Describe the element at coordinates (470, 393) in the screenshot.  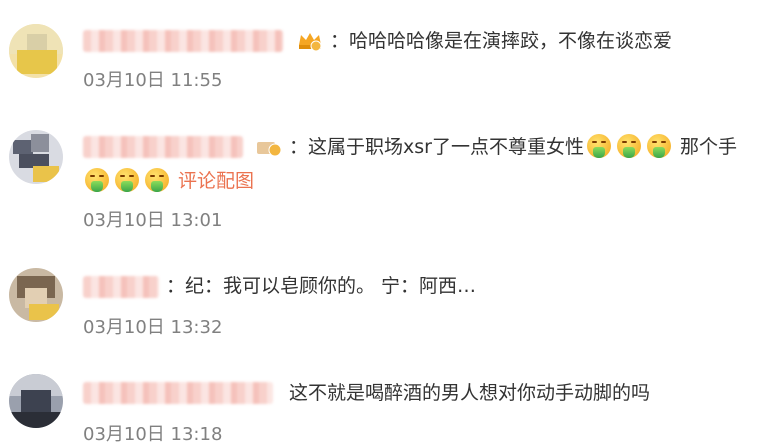
I see `comment-text: 这不就是喝醉酒的男人想对你动手动脚的吗` at that location.